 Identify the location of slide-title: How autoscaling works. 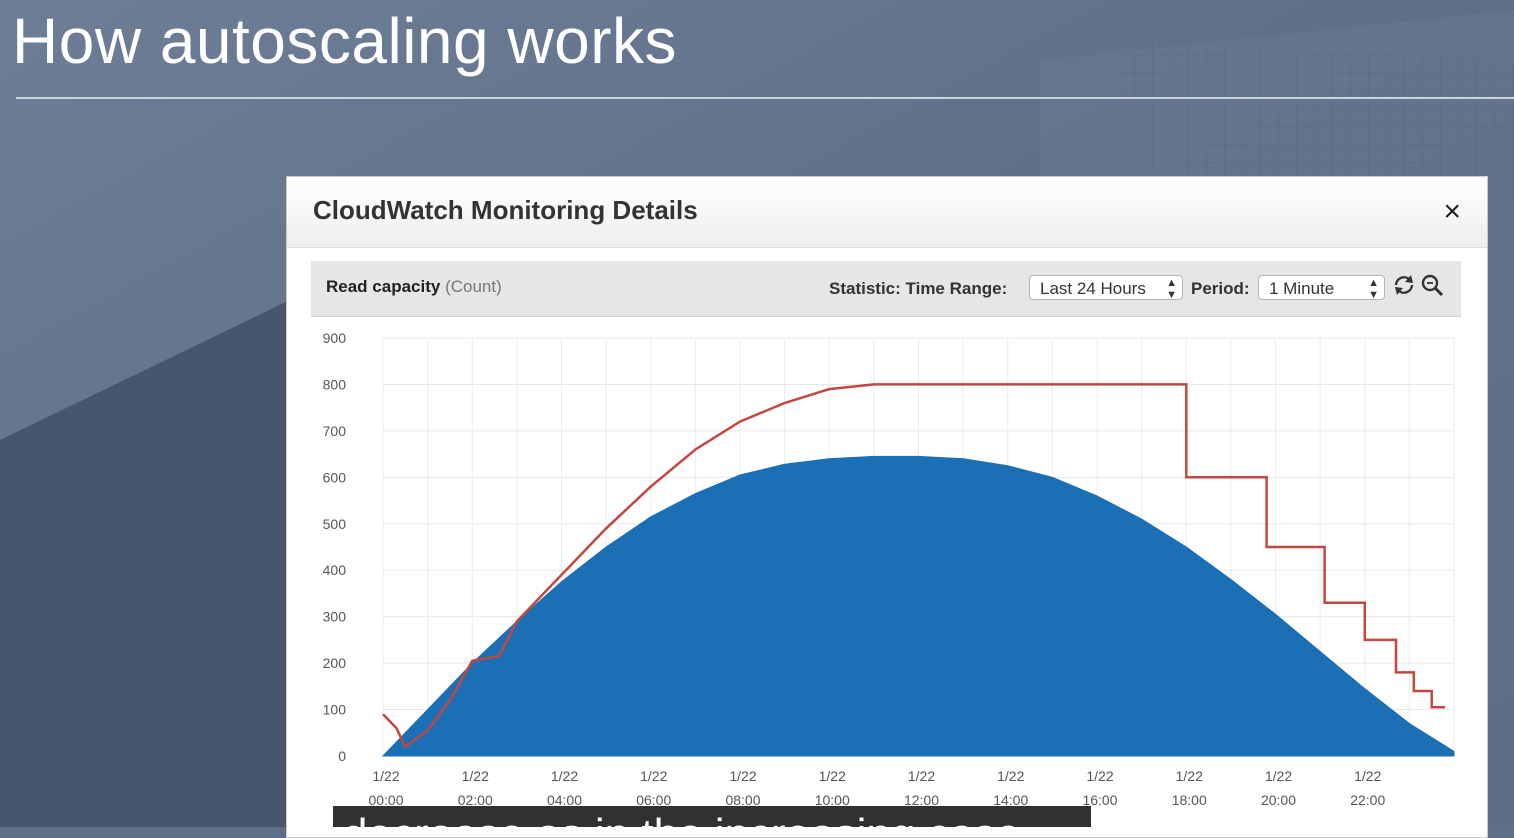
(344, 41).